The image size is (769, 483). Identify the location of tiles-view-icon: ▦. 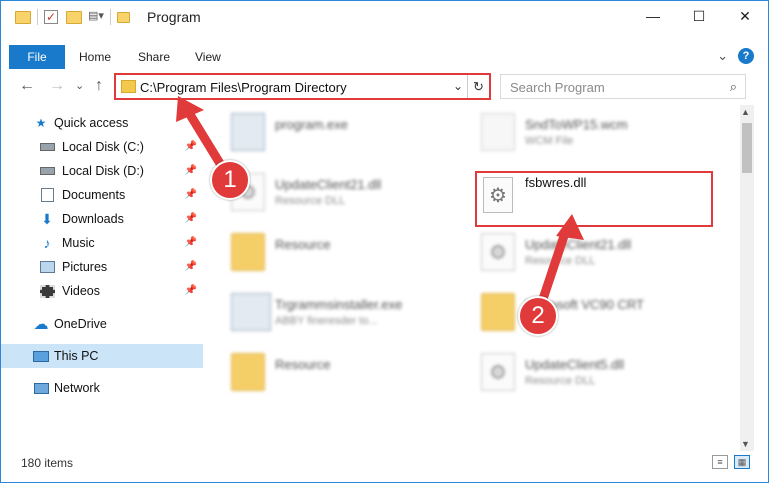
(742, 462).